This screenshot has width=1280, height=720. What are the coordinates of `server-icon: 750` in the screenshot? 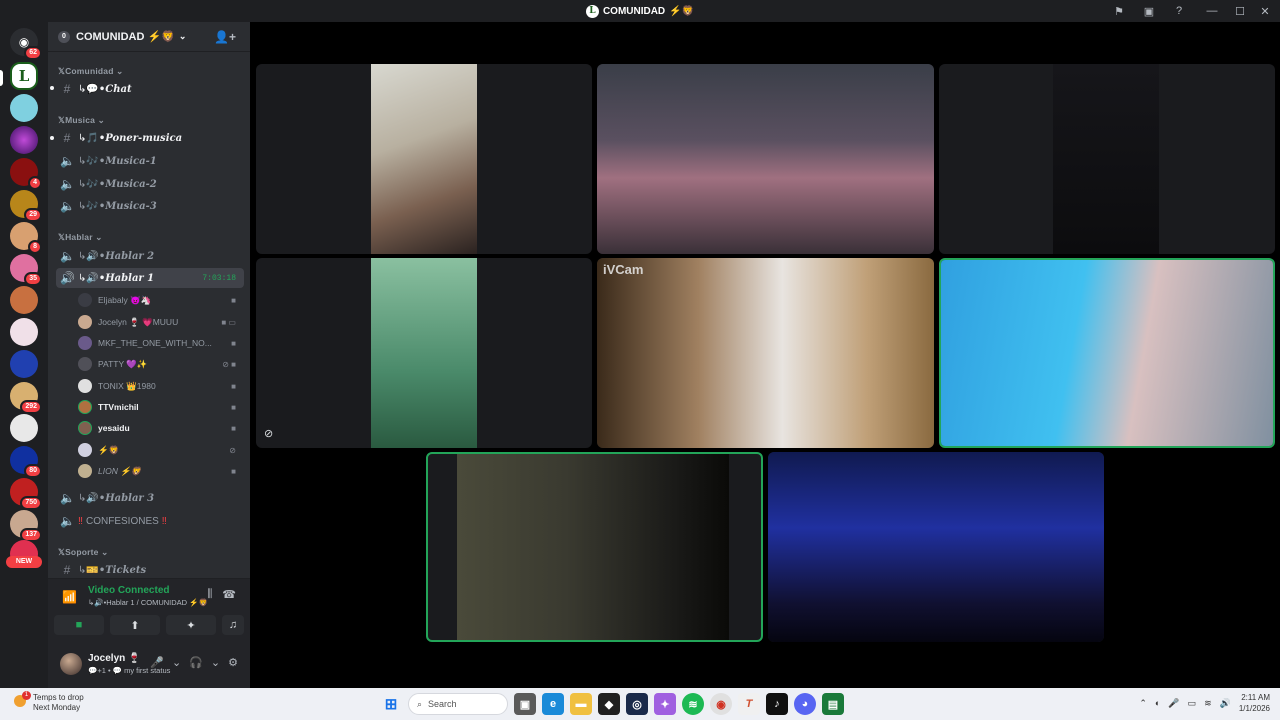 It's located at (26, 494).